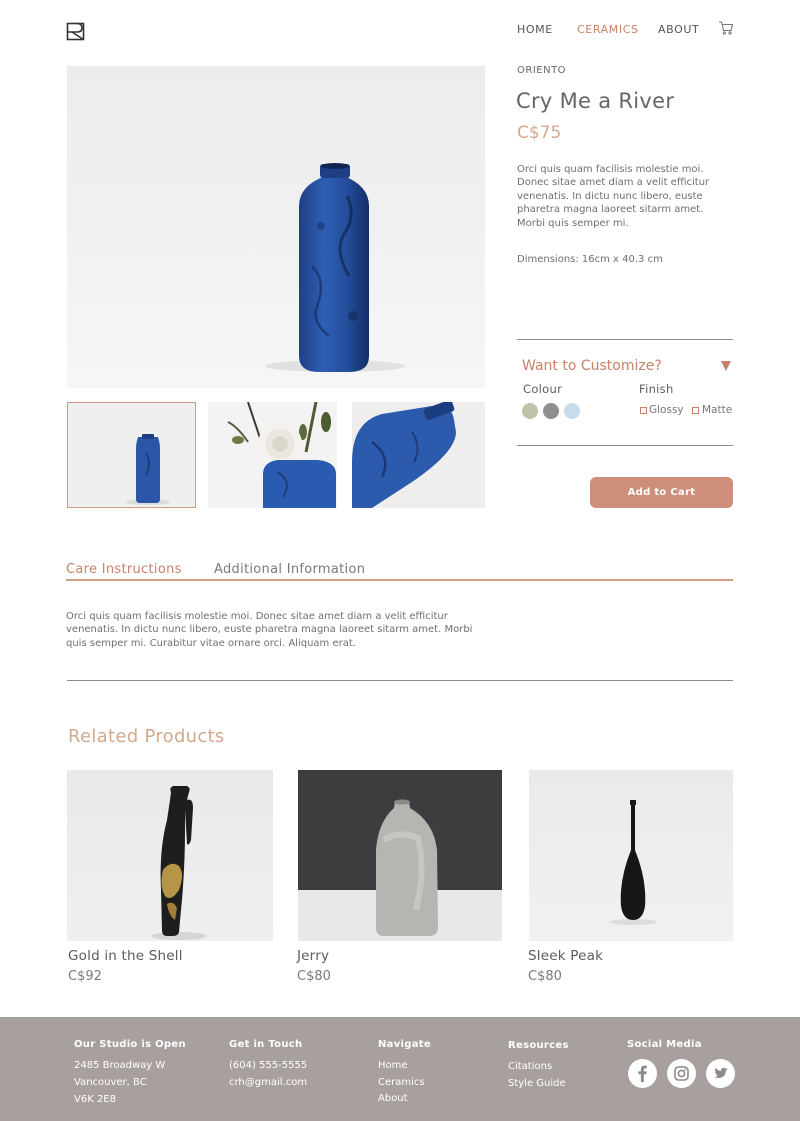  What do you see at coordinates (393, 1065) in the screenshot?
I see `footer-link-home: Home` at bounding box center [393, 1065].